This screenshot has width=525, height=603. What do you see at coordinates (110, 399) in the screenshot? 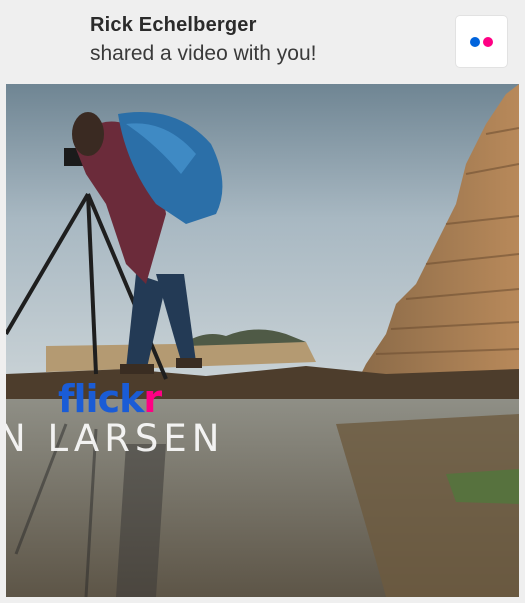
I see `flickr-logo: flickr` at bounding box center [110, 399].